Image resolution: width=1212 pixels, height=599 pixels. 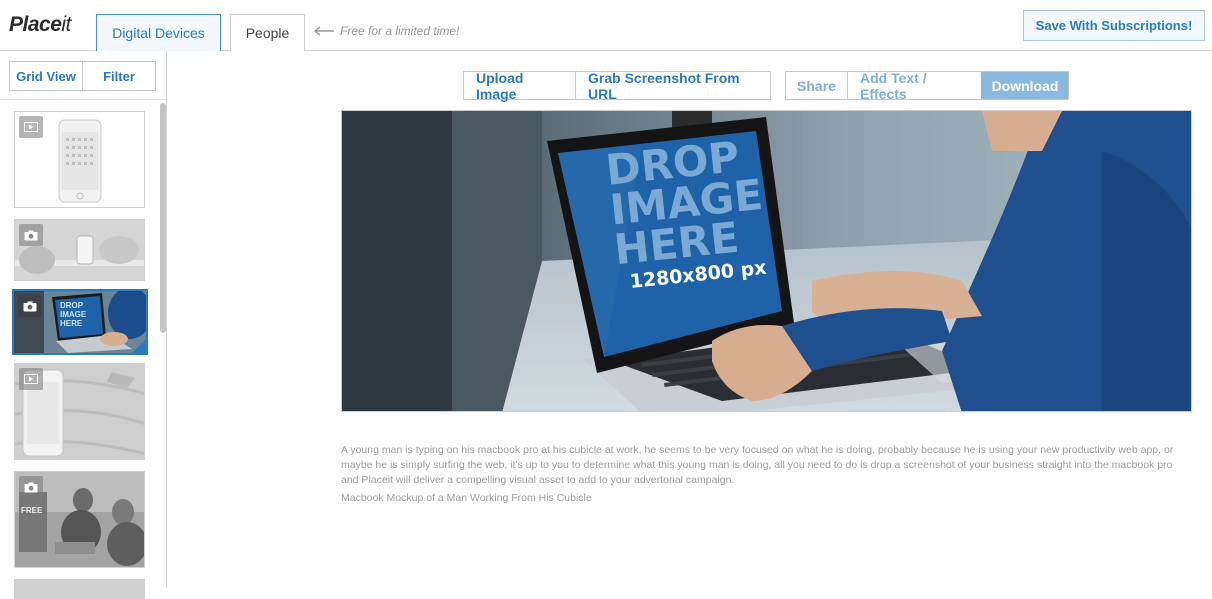 What do you see at coordinates (158, 32) in the screenshot?
I see `tab-digital-devices: Digital Devices` at bounding box center [158, 32].